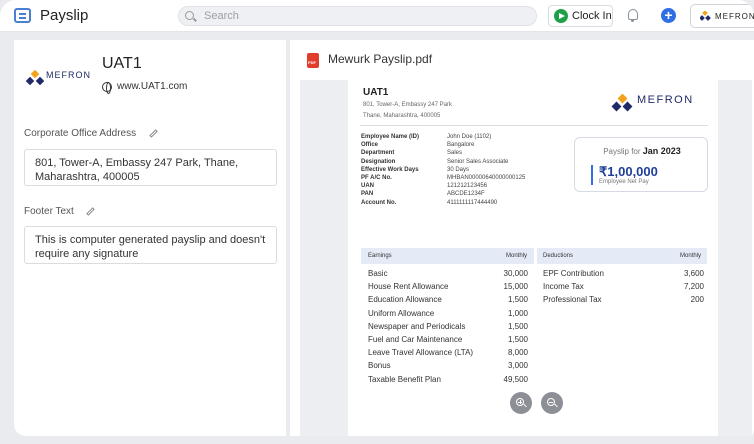 The height and width of the screenshot is (444, 754). What do you see at coordinates (521, 403) in the screenshot?
I see `zoom-in-button` at bounding box center [521, 403].